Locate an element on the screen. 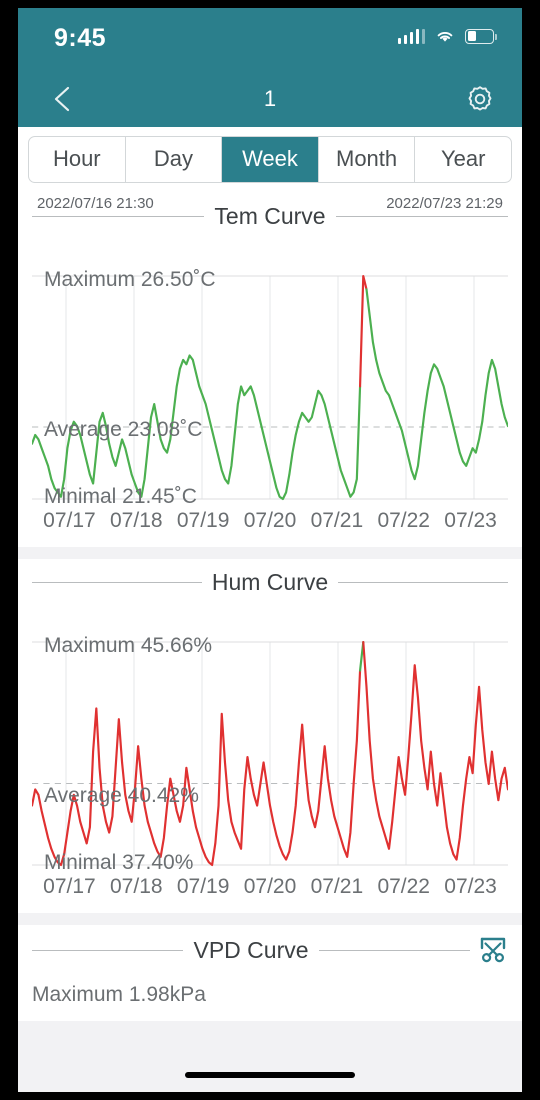  vpd-stats: Maximum 1.98kPa is located at coordinates (270, 987).